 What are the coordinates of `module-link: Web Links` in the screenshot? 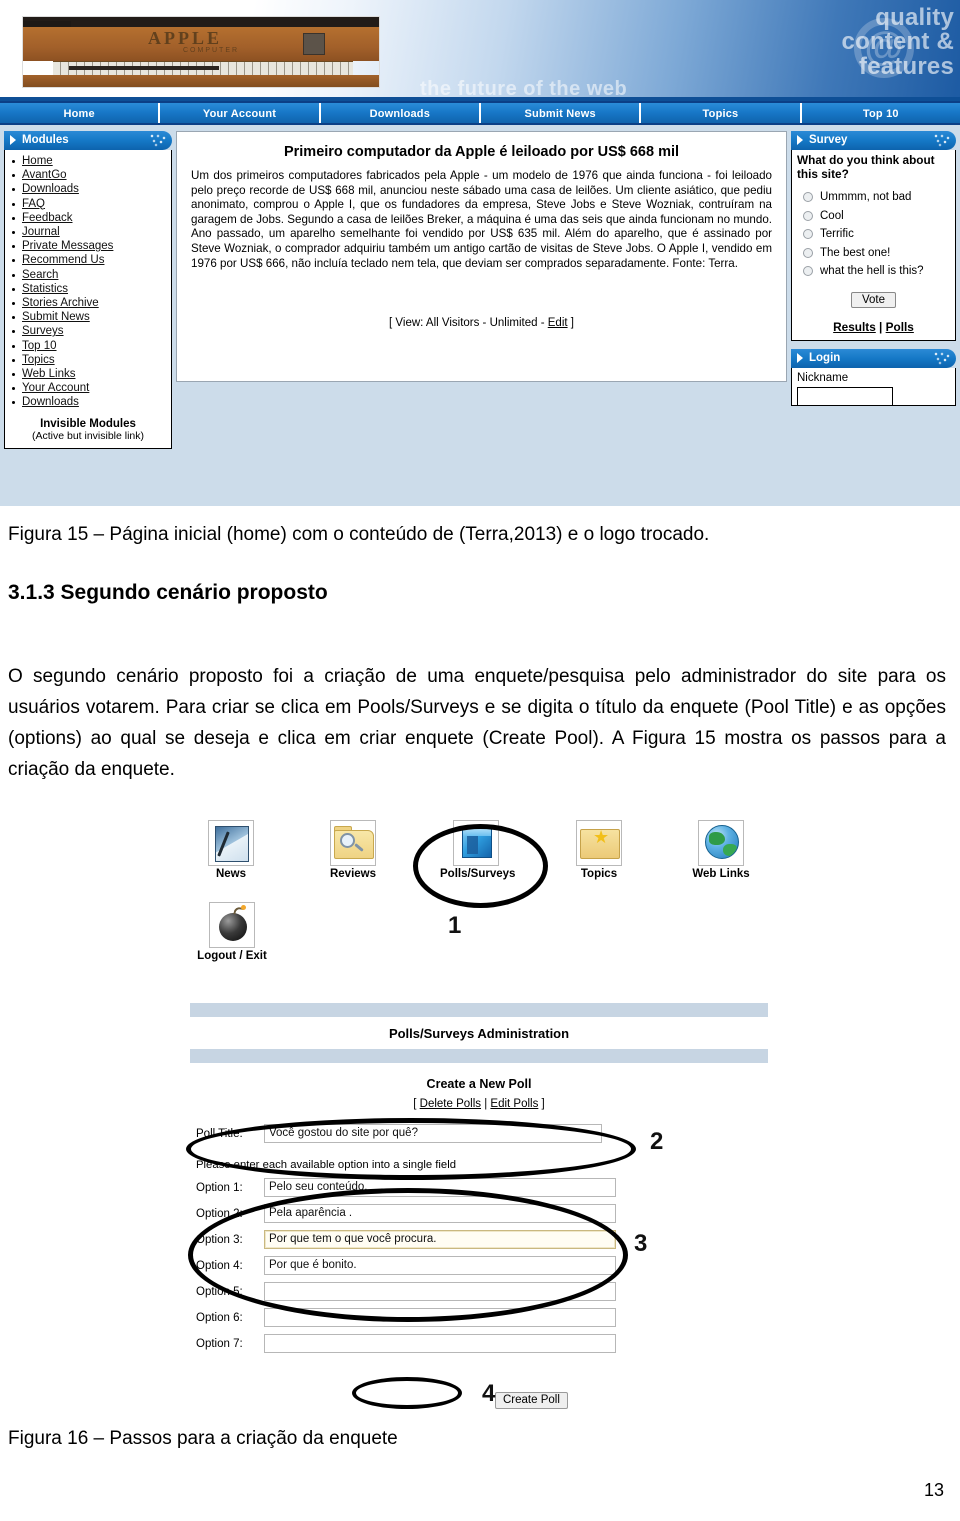 It's located at (48, 374).